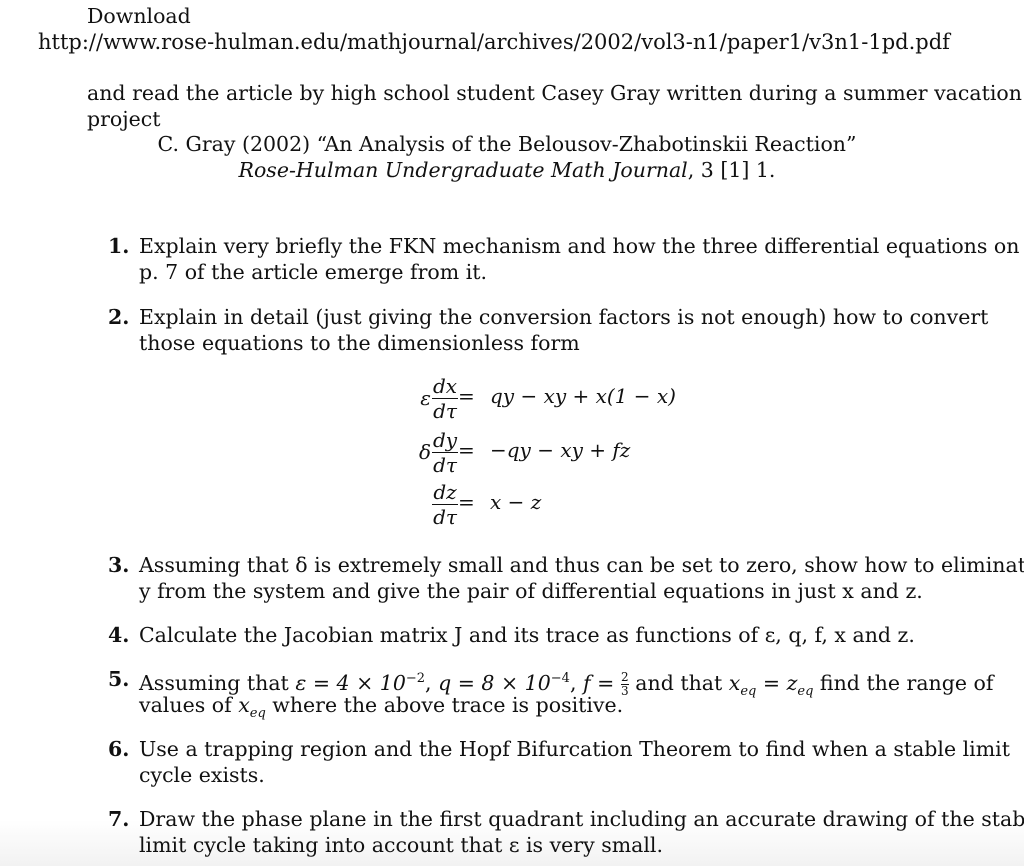 The height and width of the screenshot is (866, 1024). Describe the element at coordinates (583, 396) in the screenshot. I see `equation-rhs: qy − xy + x(1 − x)` at that location.